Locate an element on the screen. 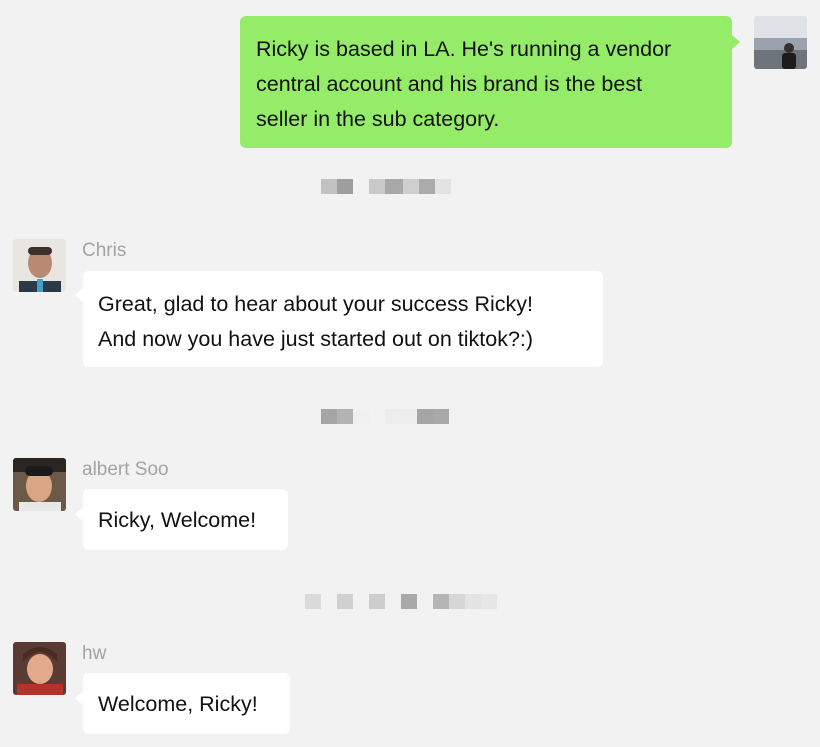 Image resolution: width=820 pixels, height=747 pixels. chris-avatar is located at coordinates (39, 265).